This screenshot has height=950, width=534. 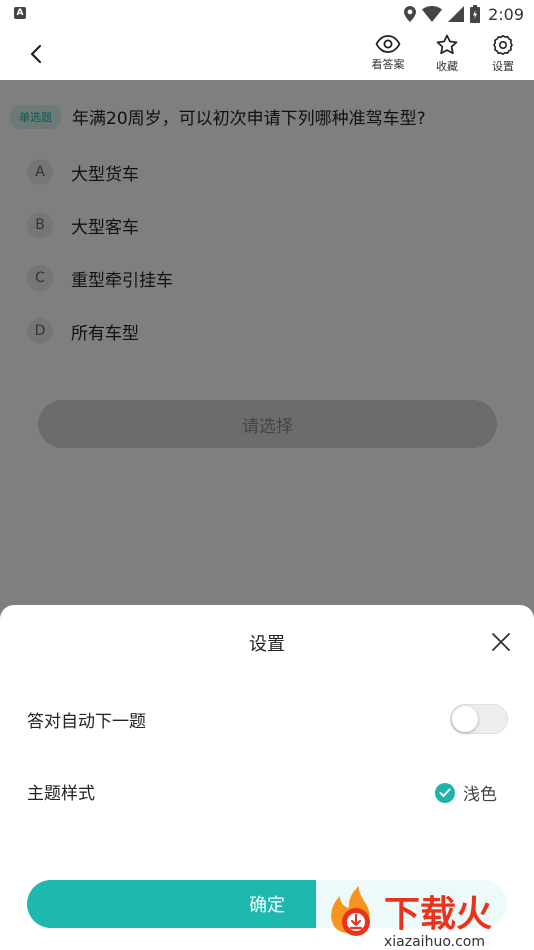 I want to click on chevron-left-icon, so click(x=36, y=54).